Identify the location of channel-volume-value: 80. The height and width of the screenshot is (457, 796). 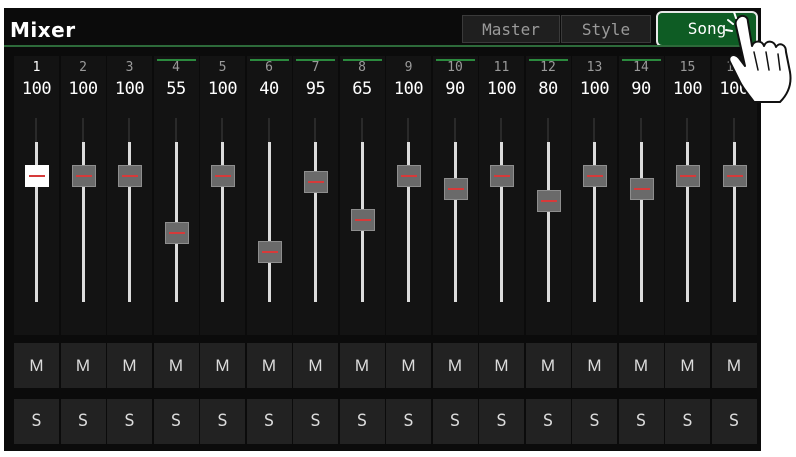
(548, 89).